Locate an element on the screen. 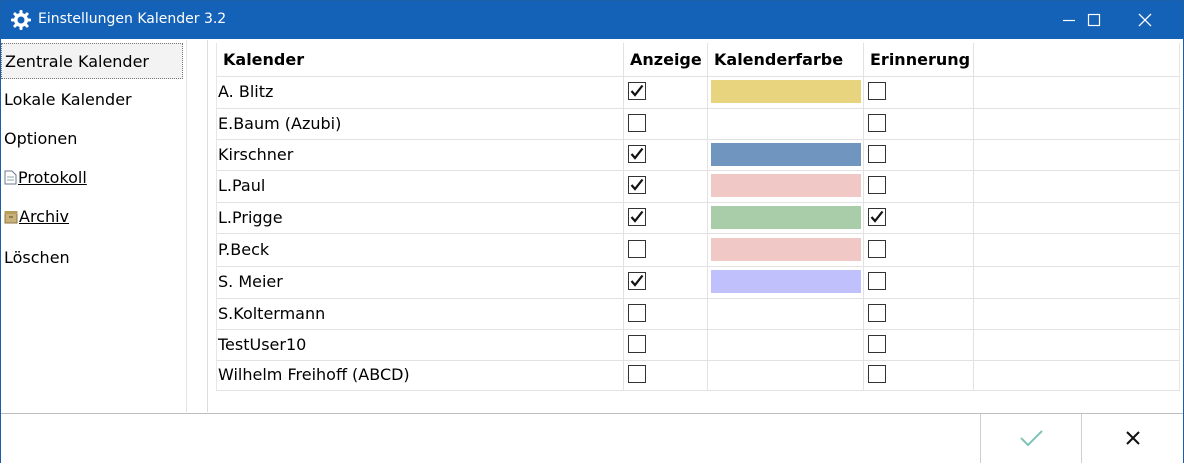 The height and width of the screenshot is (467, 1184). sidebar-item-lokale-kalender: Lokale Kalender is located at coordinates (92, 100).